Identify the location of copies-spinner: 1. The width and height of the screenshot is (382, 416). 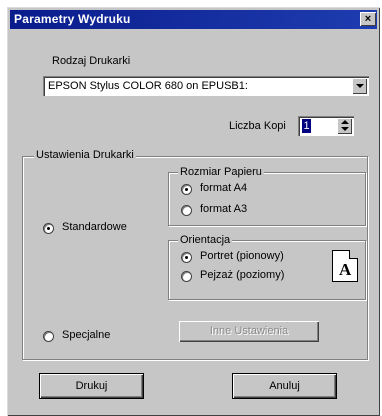
(326, 126).